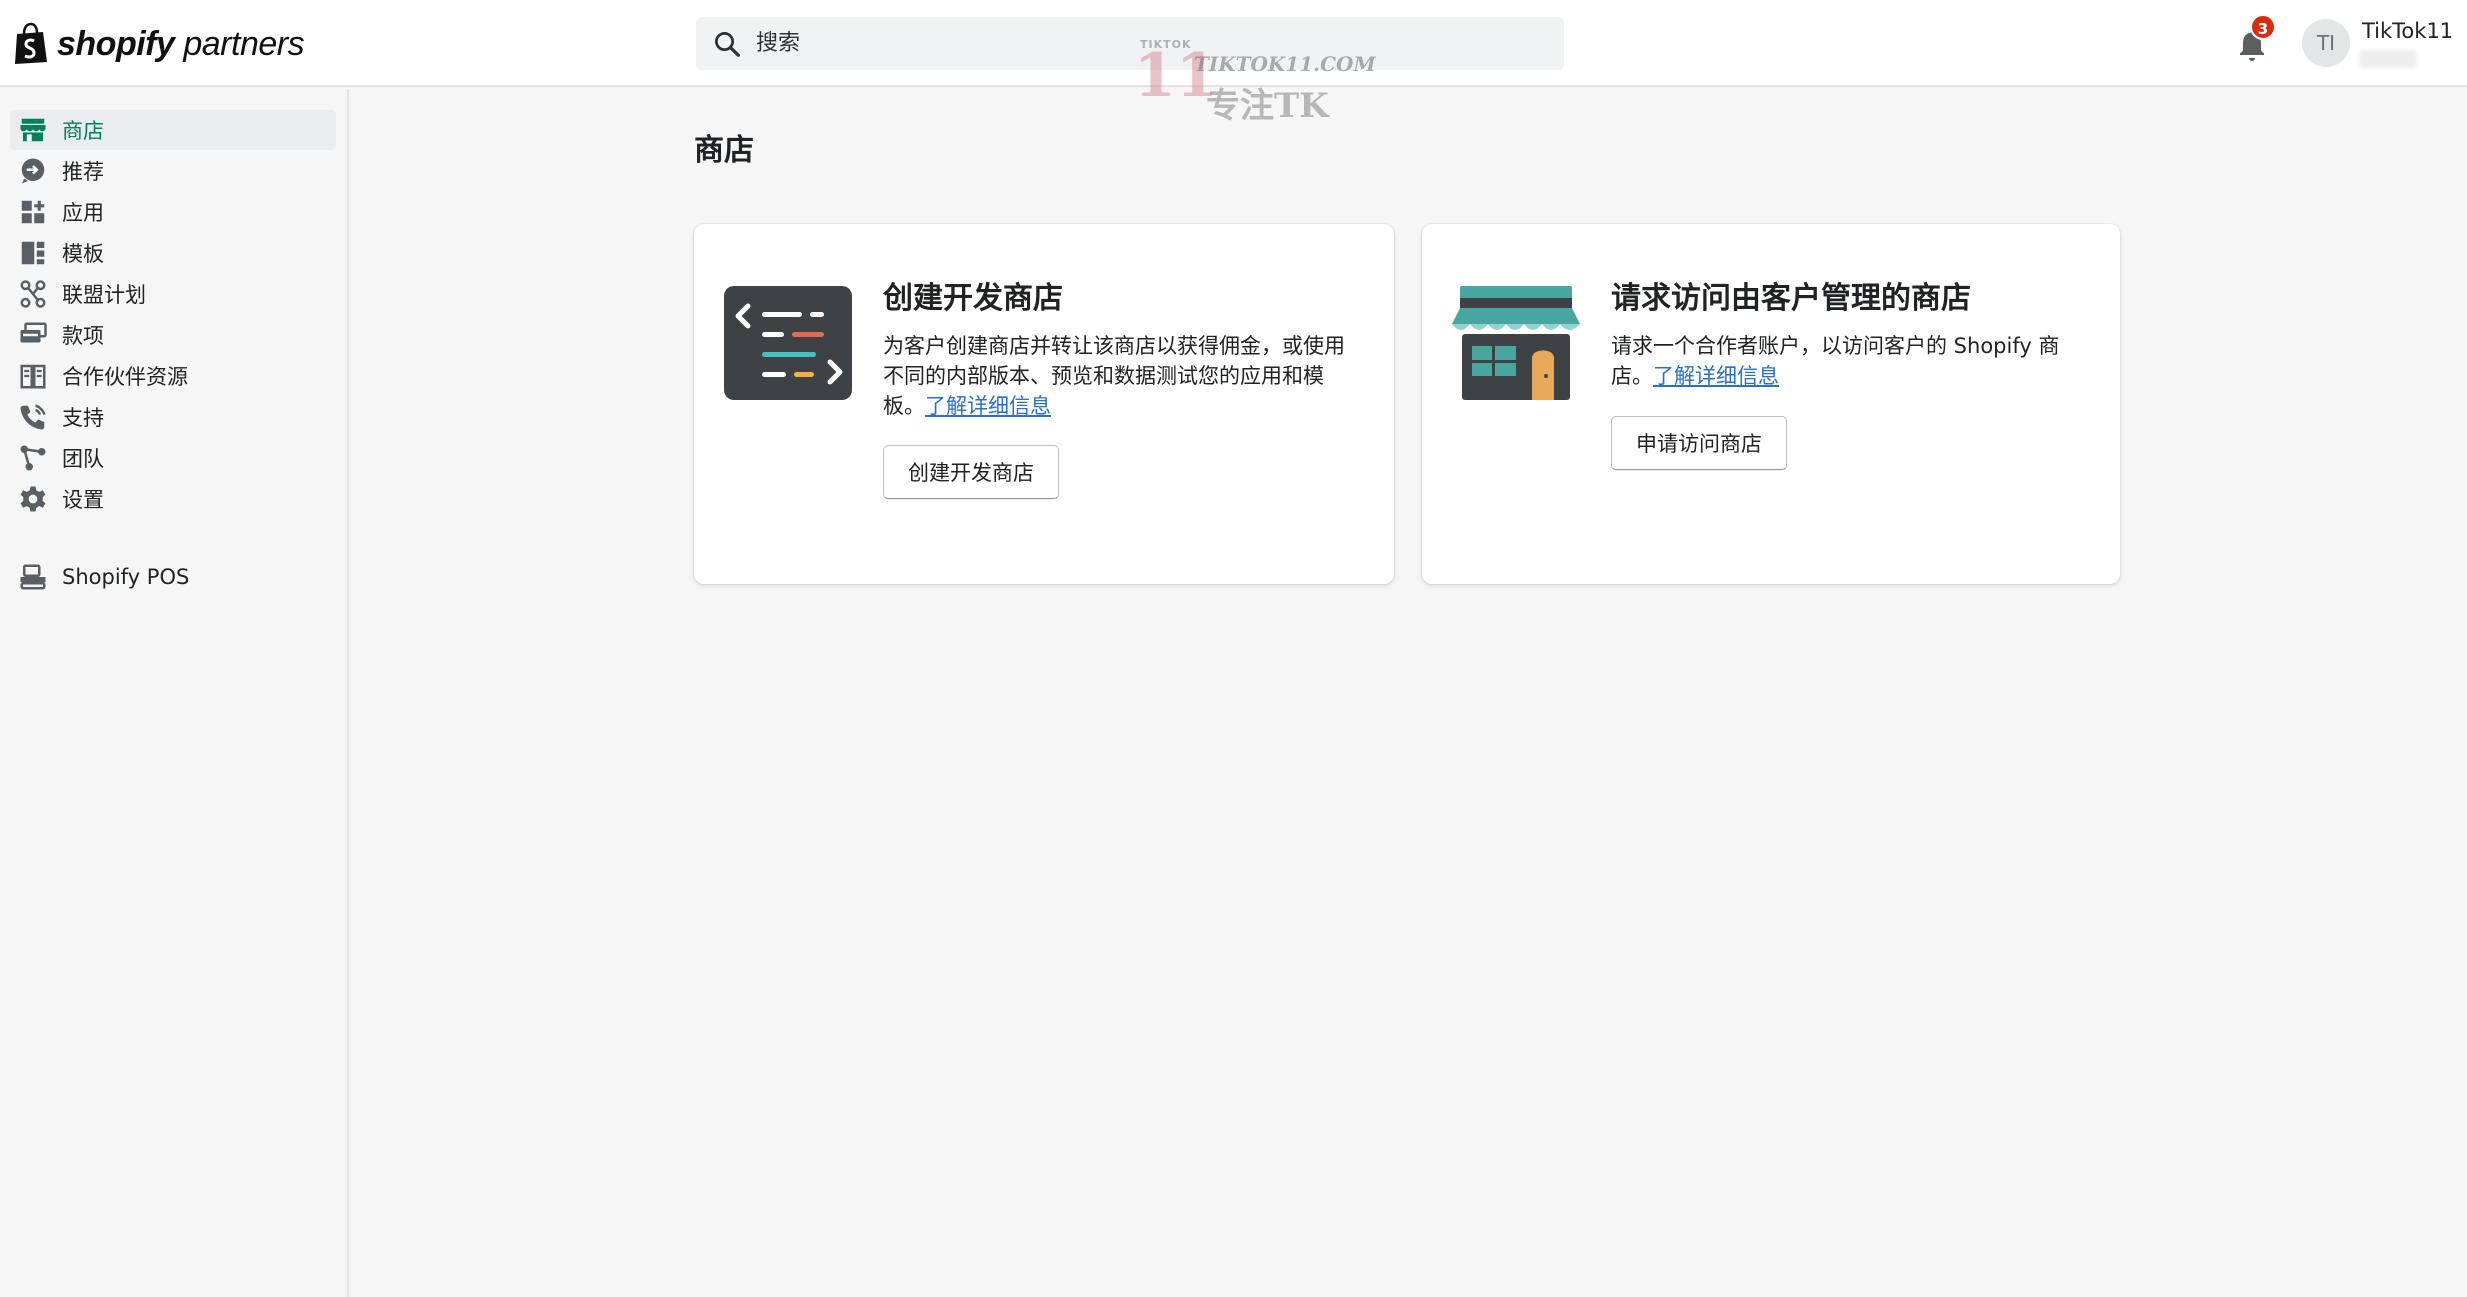 The width and height of the screenshot is (2467, 1297). Describe the element at coordinates (33, 294) in the screenshot. I see `affiliate-icon` at that location.